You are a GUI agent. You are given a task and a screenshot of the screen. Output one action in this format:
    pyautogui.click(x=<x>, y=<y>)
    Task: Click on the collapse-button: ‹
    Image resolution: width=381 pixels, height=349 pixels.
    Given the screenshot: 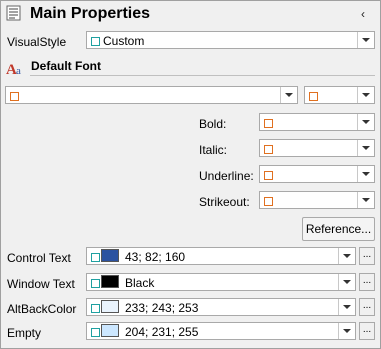 What is the action you would take?
    pyautogui.click(x=363, y=14)
    